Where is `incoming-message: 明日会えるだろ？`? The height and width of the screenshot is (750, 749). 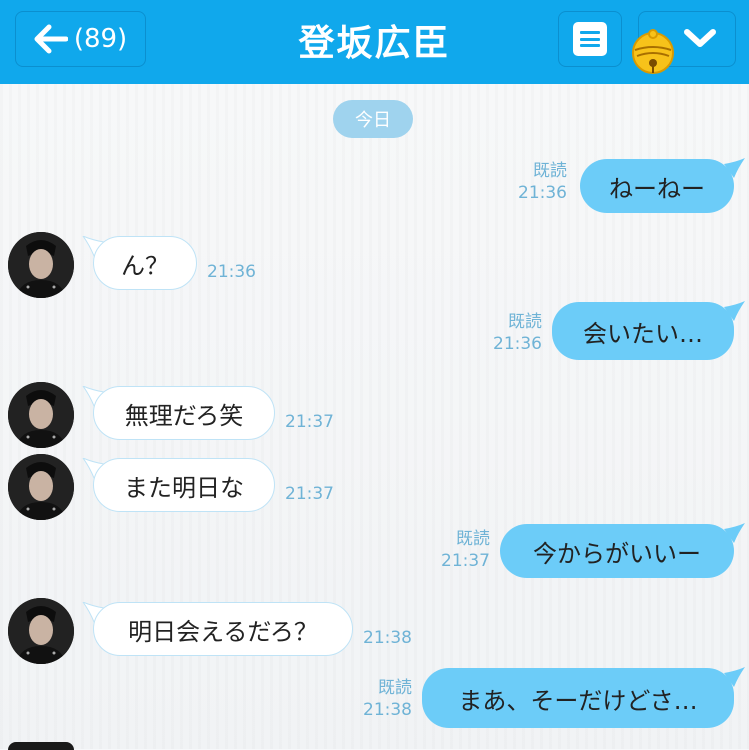
incoming-message: 明日会えるだろ？ is located at coordinates (223, 629).